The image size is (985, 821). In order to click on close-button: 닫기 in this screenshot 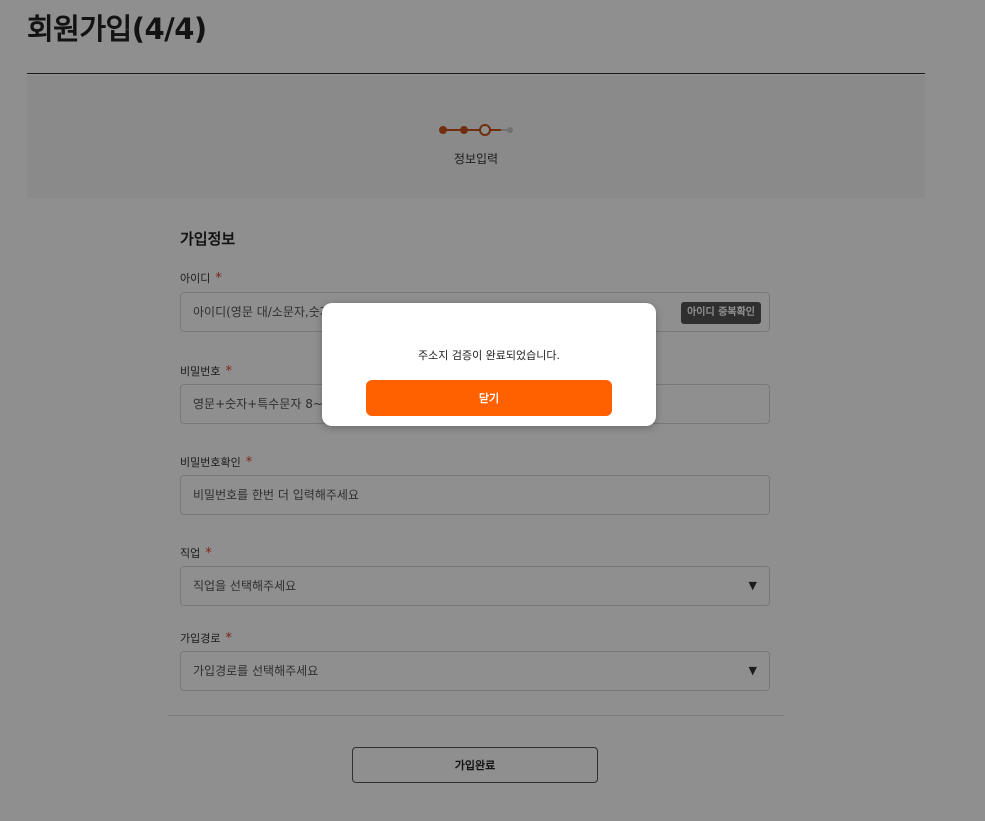, I will do `click(489, 398)`.